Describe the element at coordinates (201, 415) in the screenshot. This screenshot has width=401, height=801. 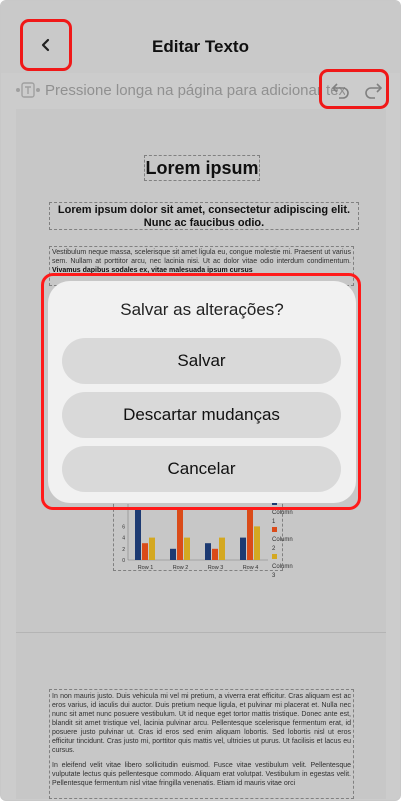
I see `discard-button: Descartar mudanças` at that location.